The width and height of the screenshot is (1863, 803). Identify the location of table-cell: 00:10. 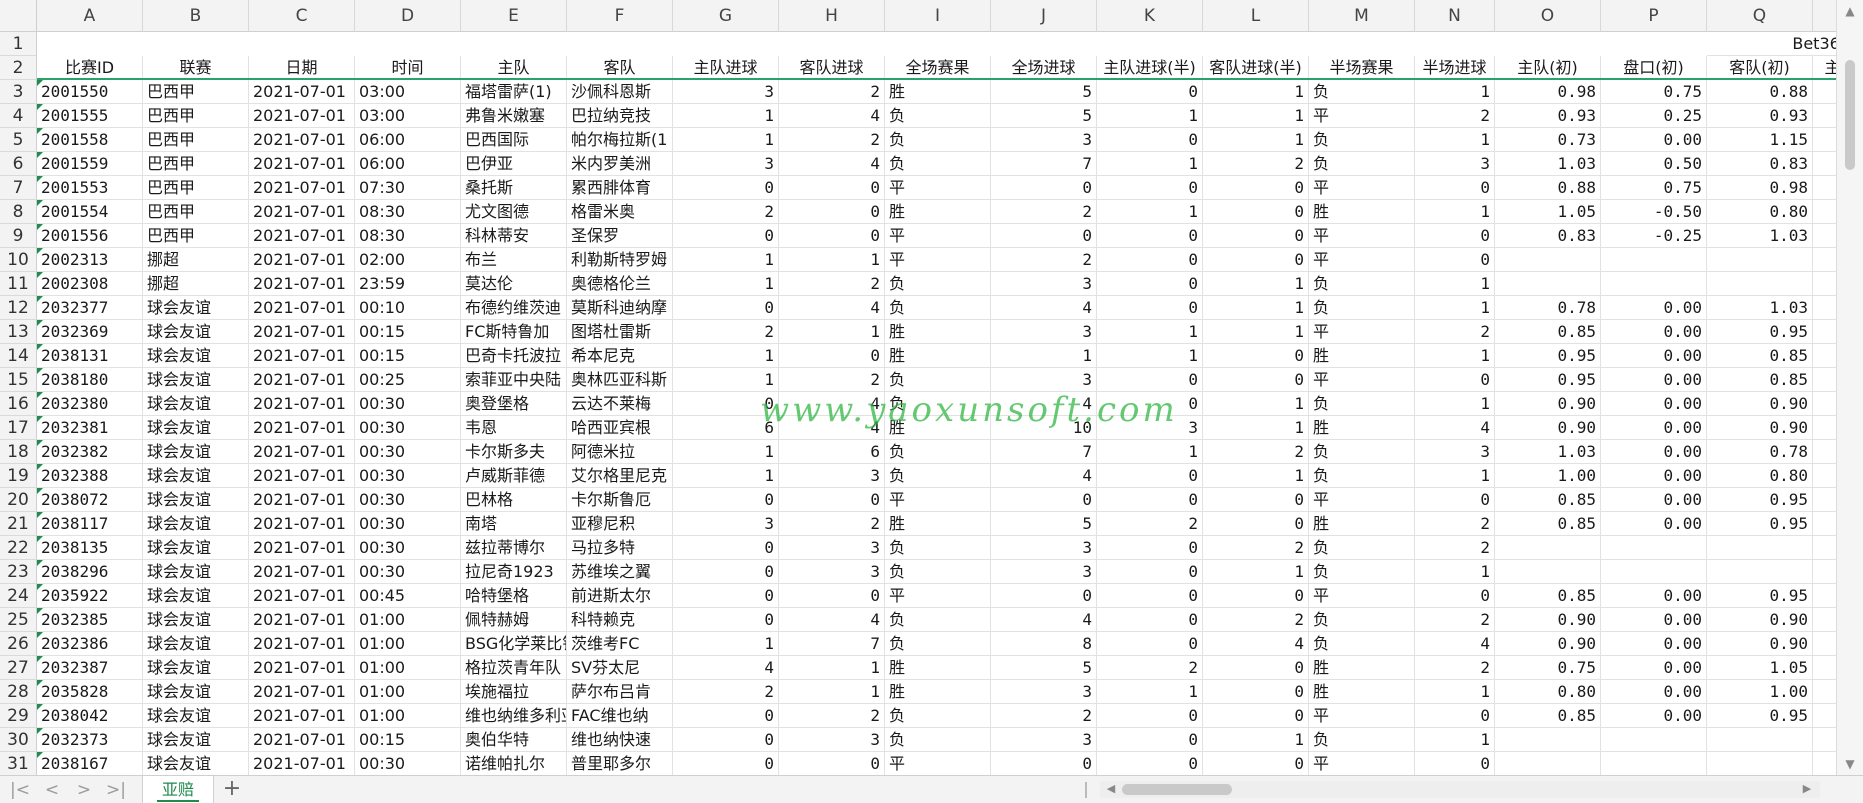
(408, 308).